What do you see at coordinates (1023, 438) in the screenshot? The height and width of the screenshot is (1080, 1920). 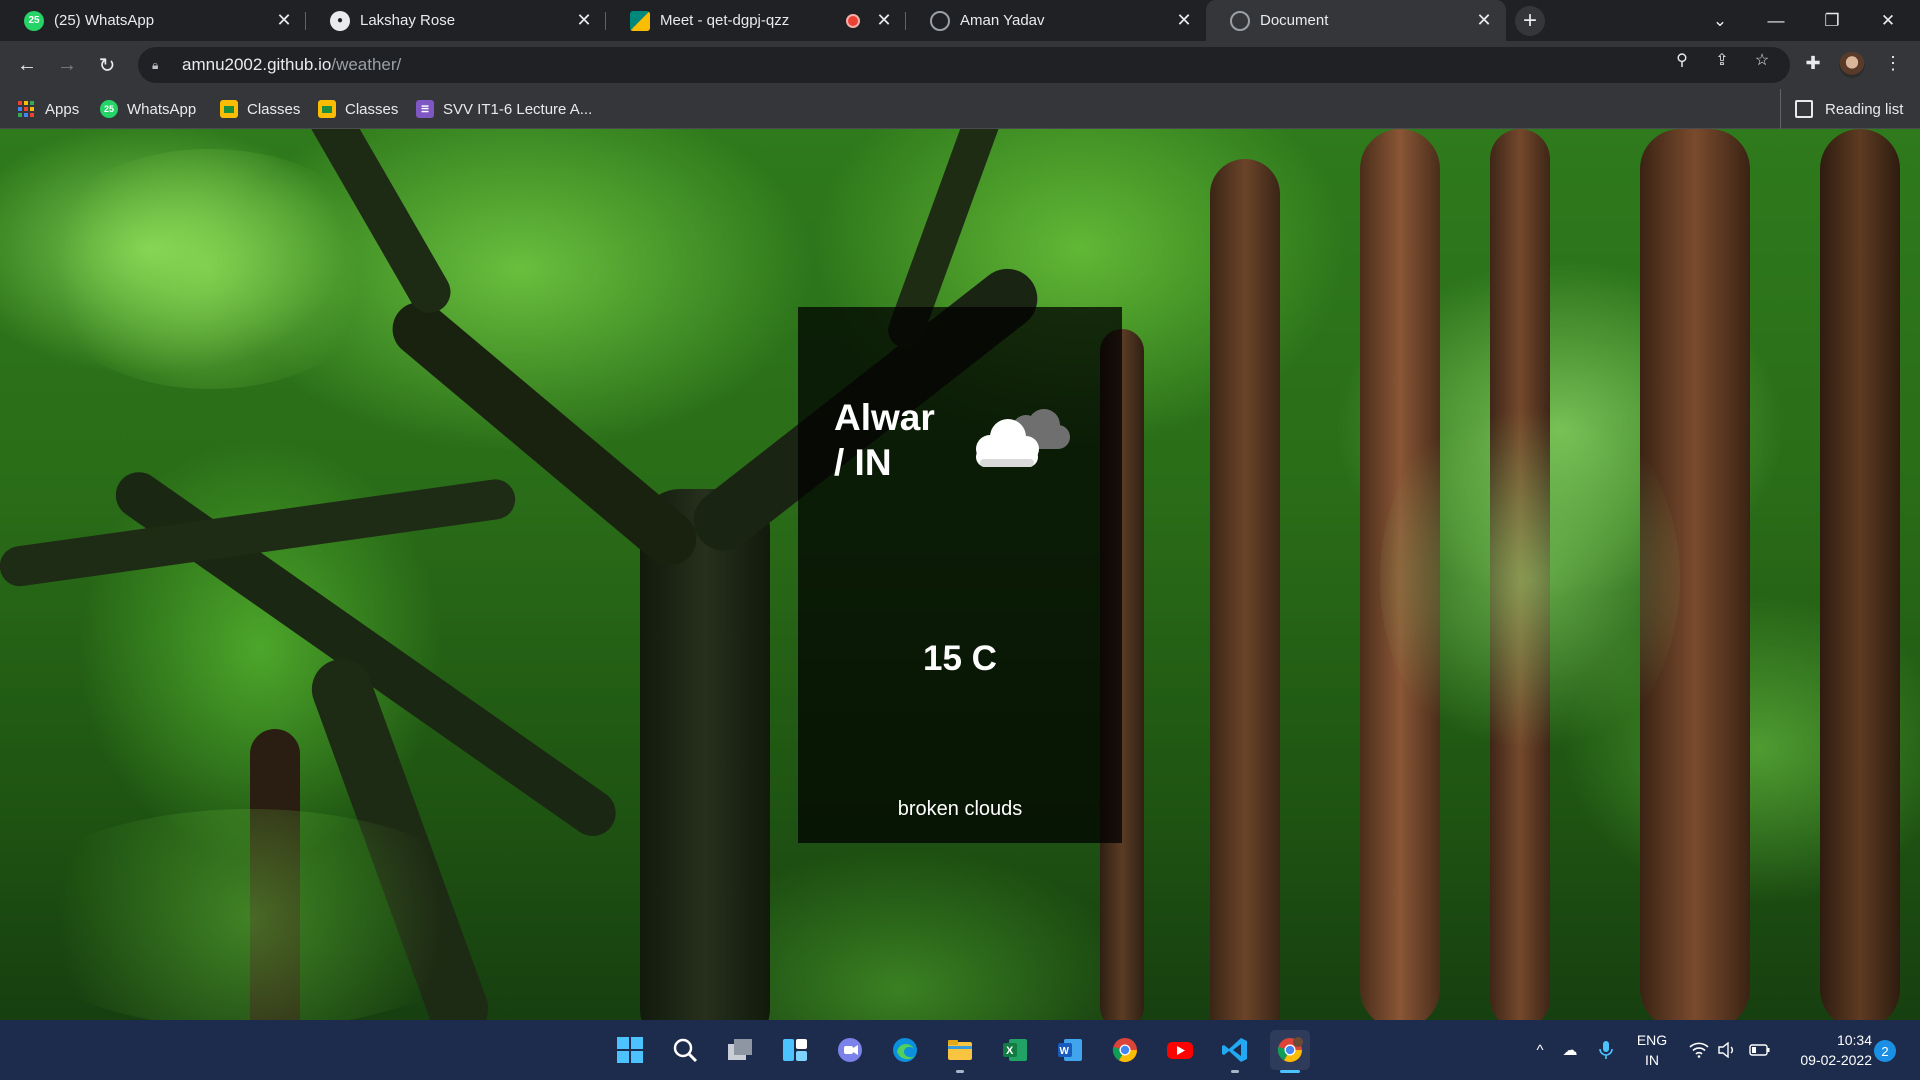 I see `broken-clouds-icon` at bounding box center [1023, 438].